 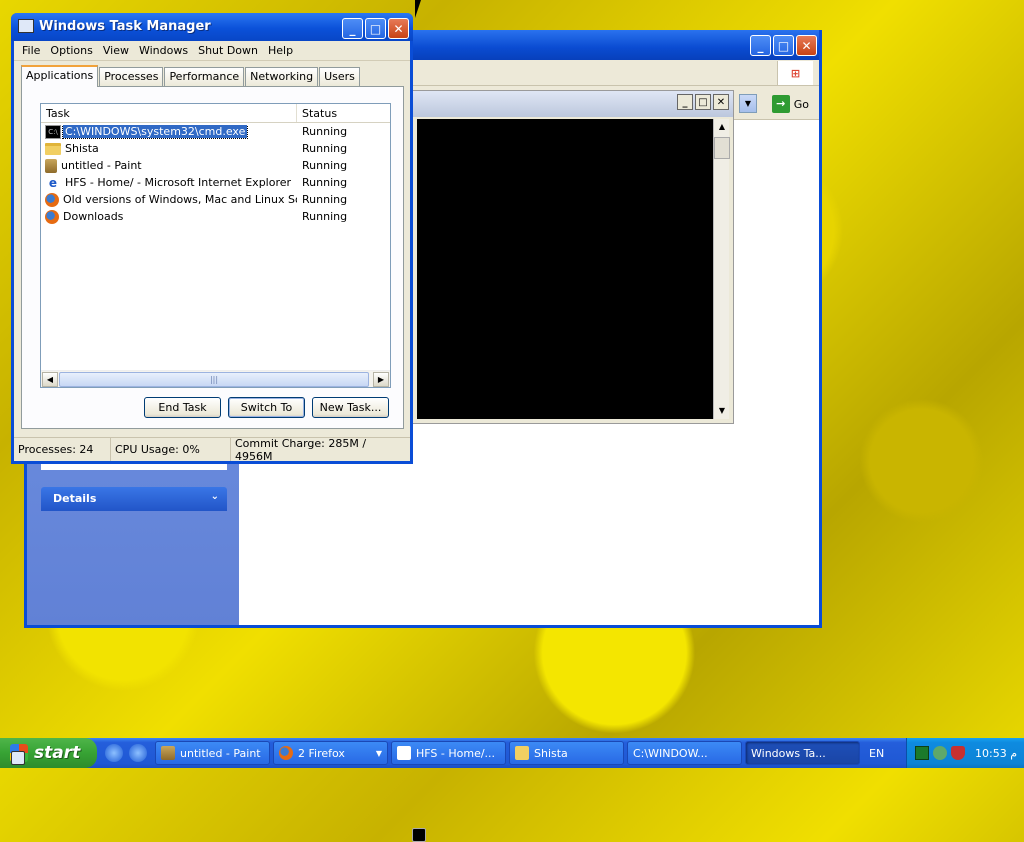 What do you see at coordinates (82, 148) in the screenshot?
I see `task-name: Shista` at bounding box center [82, 148].